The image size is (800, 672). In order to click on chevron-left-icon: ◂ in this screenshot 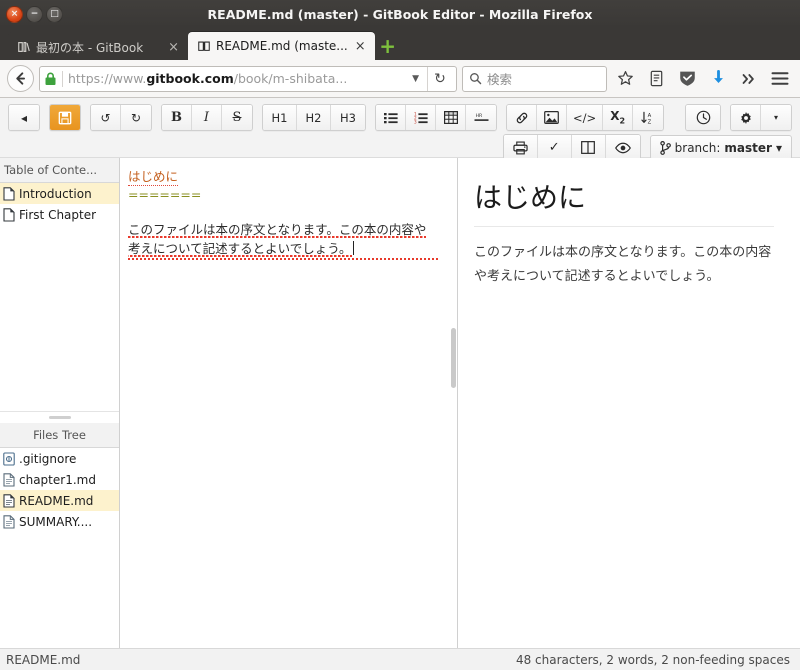, I will do `click(24, 117)`.